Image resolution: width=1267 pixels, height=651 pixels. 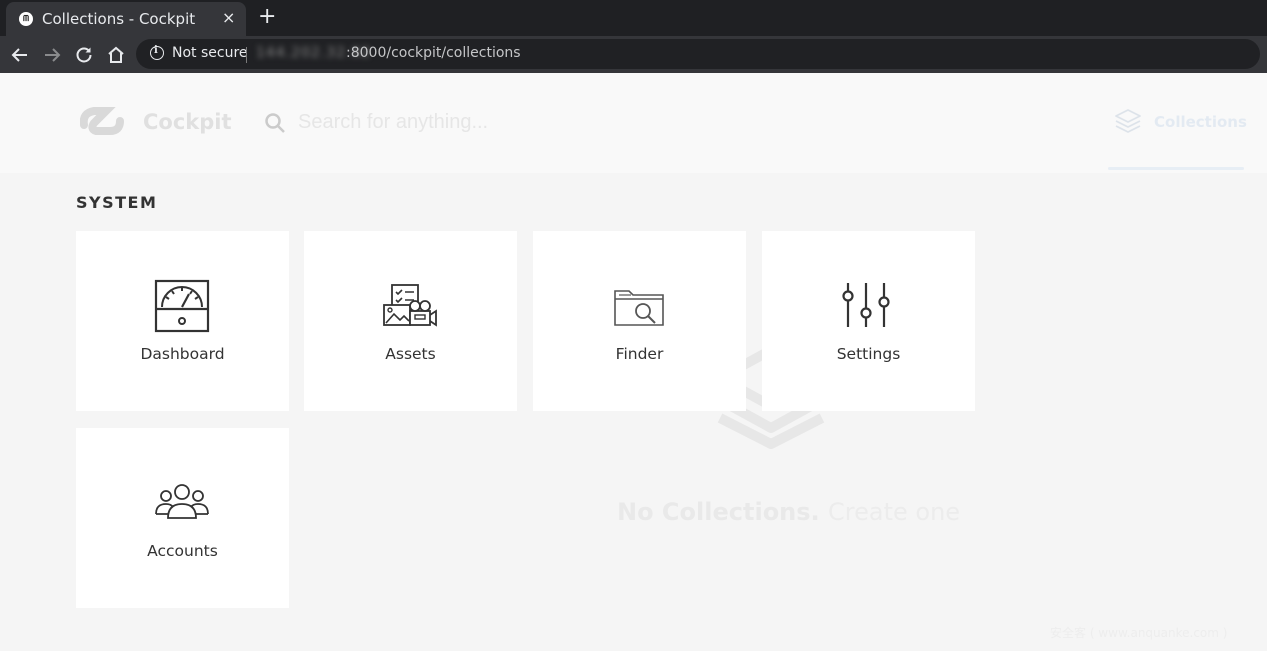 I want to click on assets-media-icon, so click(x=410, y=305).